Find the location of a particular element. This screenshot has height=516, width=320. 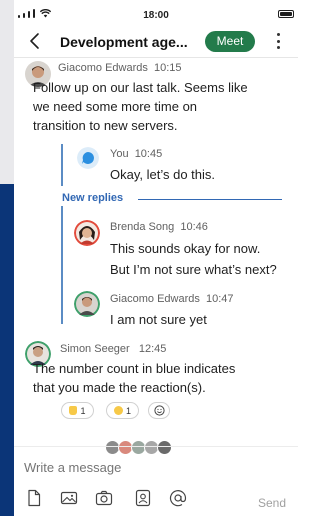

status-bar: 18:00 is located at coordinates (156, 13).